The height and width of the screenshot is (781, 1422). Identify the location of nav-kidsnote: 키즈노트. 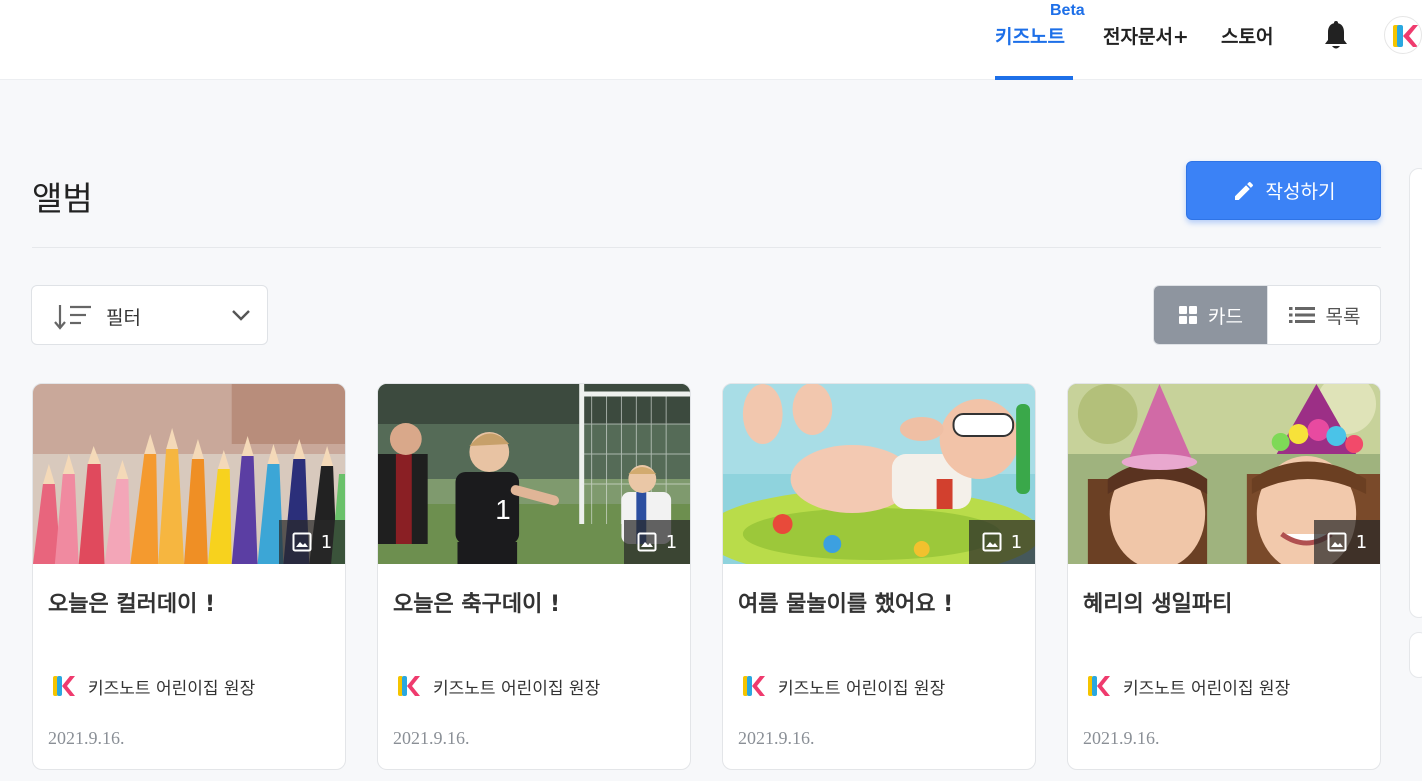
(1030, 35).